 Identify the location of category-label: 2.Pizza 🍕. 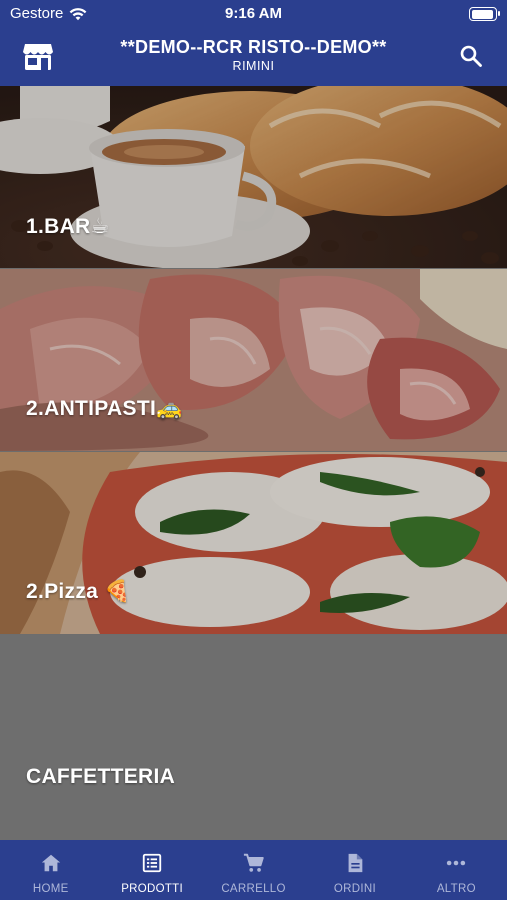
(78, 591).